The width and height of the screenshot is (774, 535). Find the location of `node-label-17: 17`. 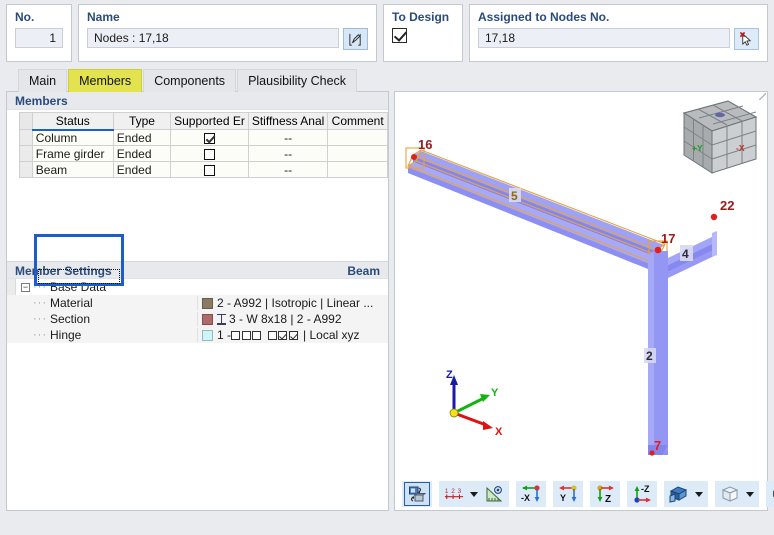

node-label-17: 17 is located at coordinates (668, 238).